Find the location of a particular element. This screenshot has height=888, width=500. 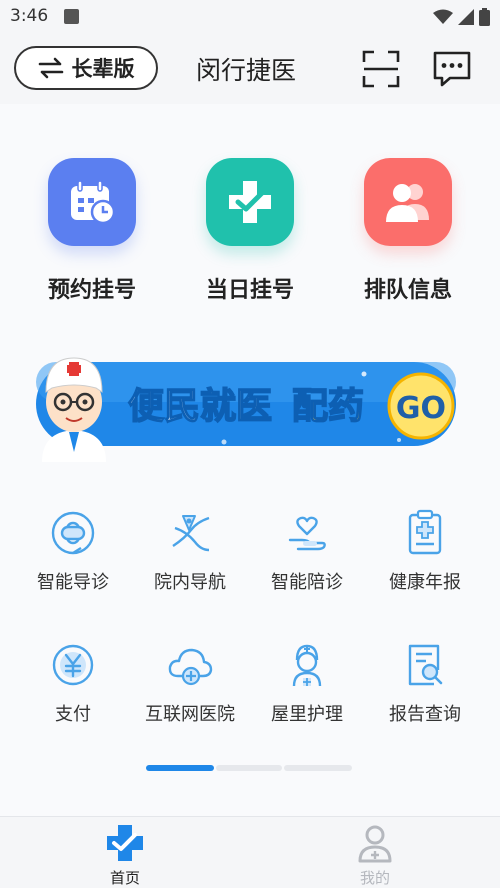

report-search-icon is located at coordinates (425, 665).